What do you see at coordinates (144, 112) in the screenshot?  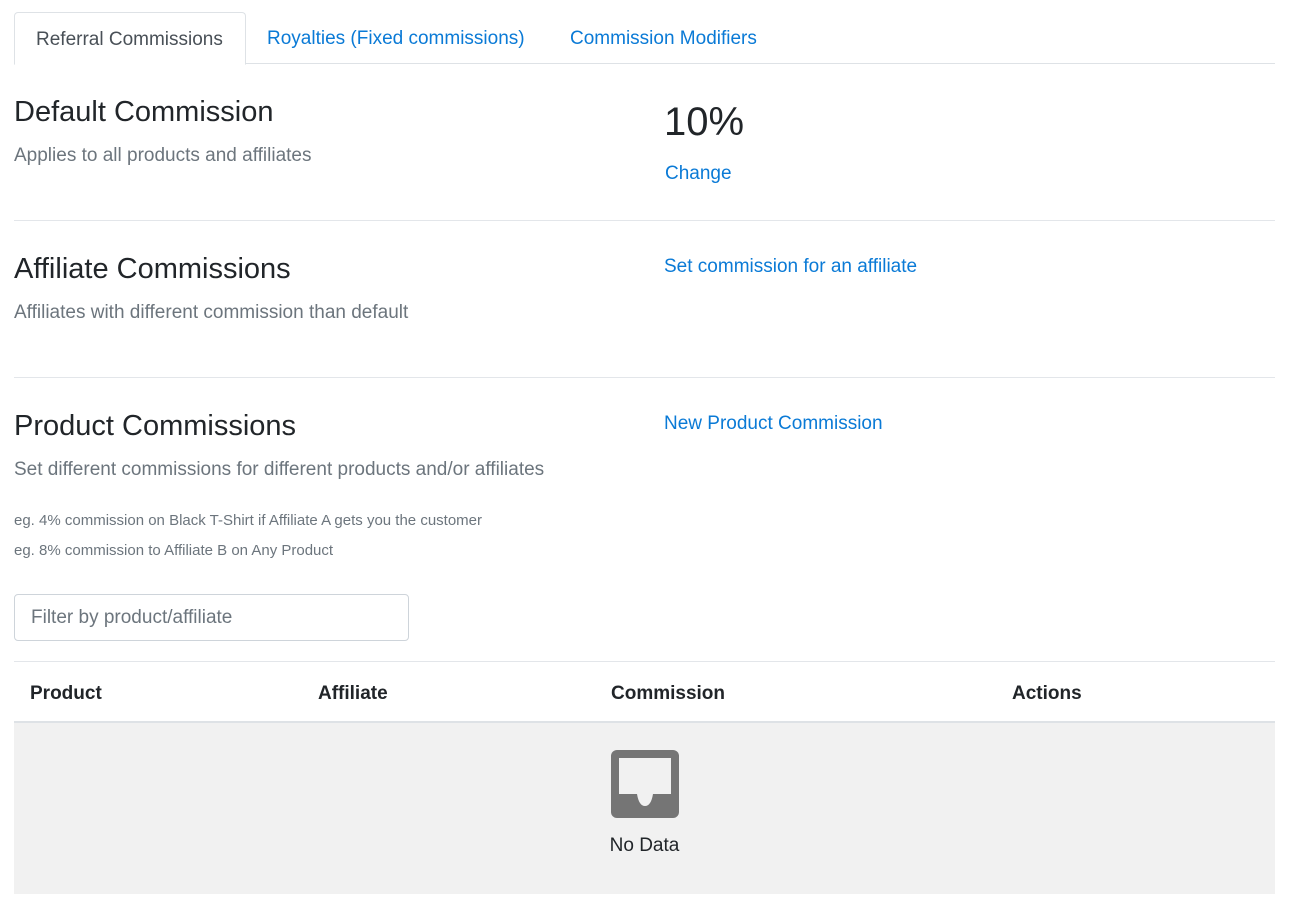 I see `default-commission-title: Default Commission` at bounding box center [144, 112].